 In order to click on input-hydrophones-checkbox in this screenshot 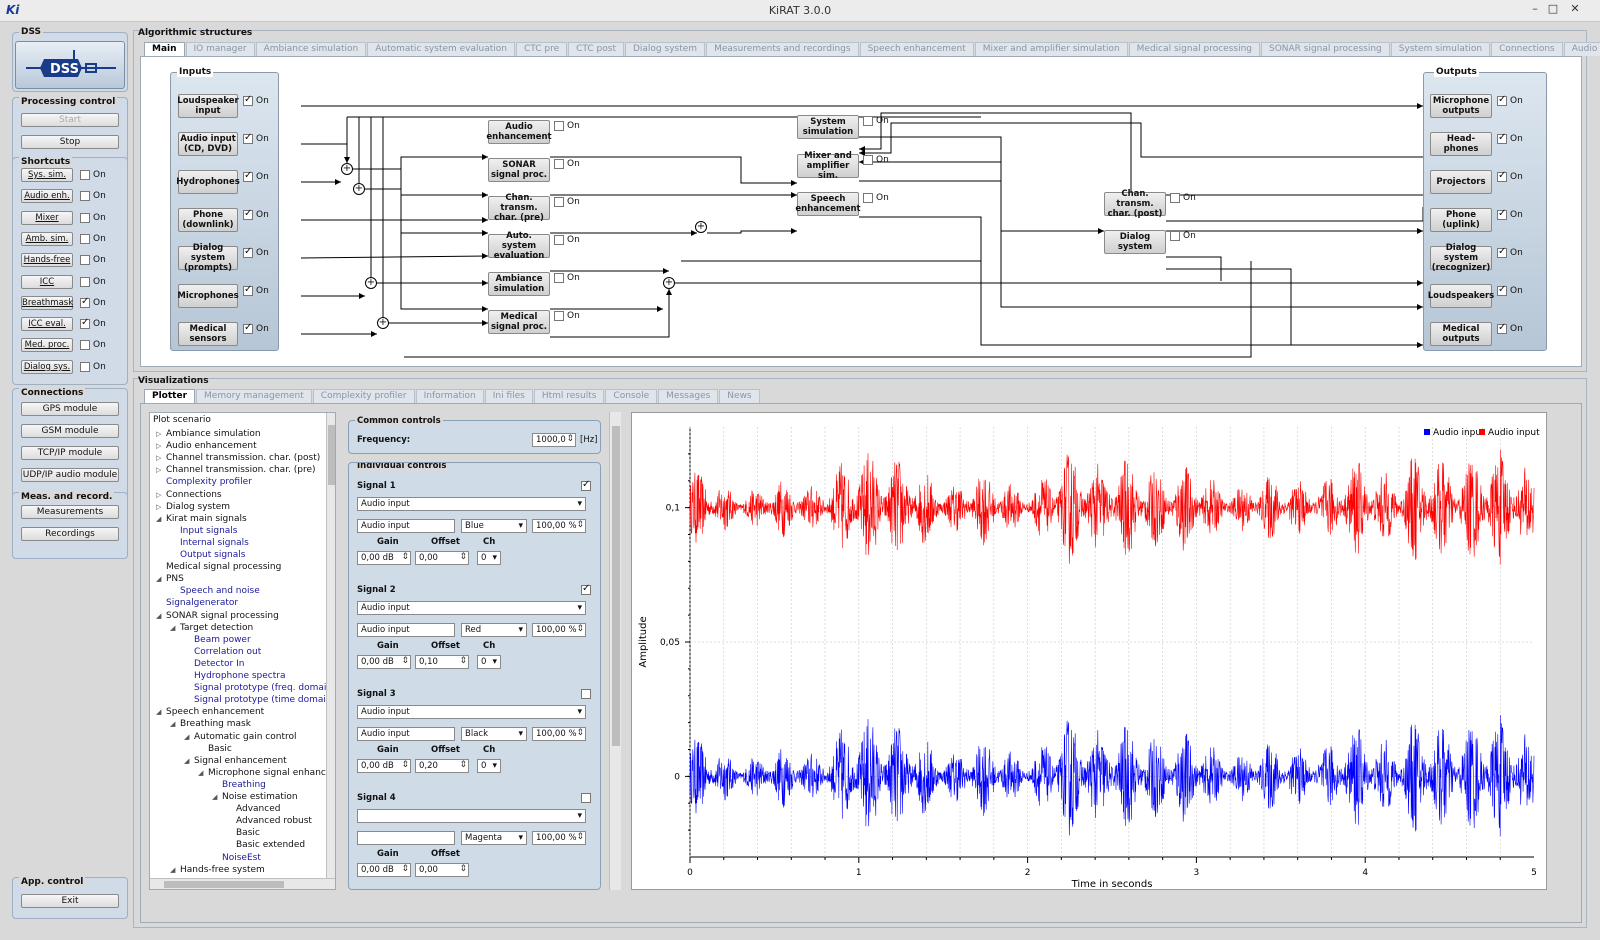, I will do `click(248, 176)`.